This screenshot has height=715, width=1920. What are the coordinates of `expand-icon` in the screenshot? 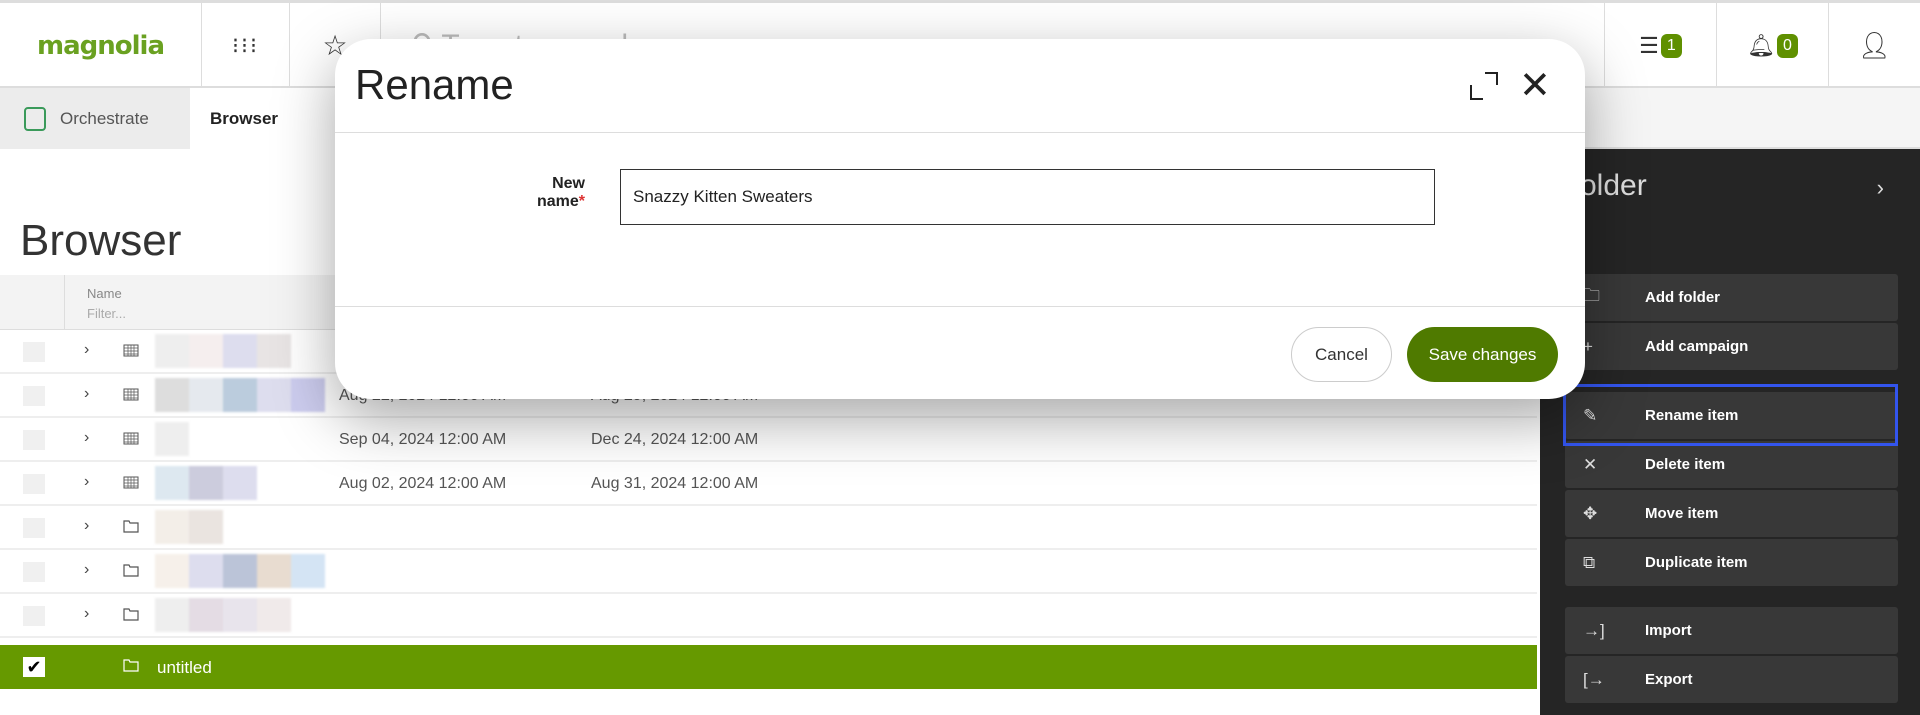 It's located at (1484, 86).